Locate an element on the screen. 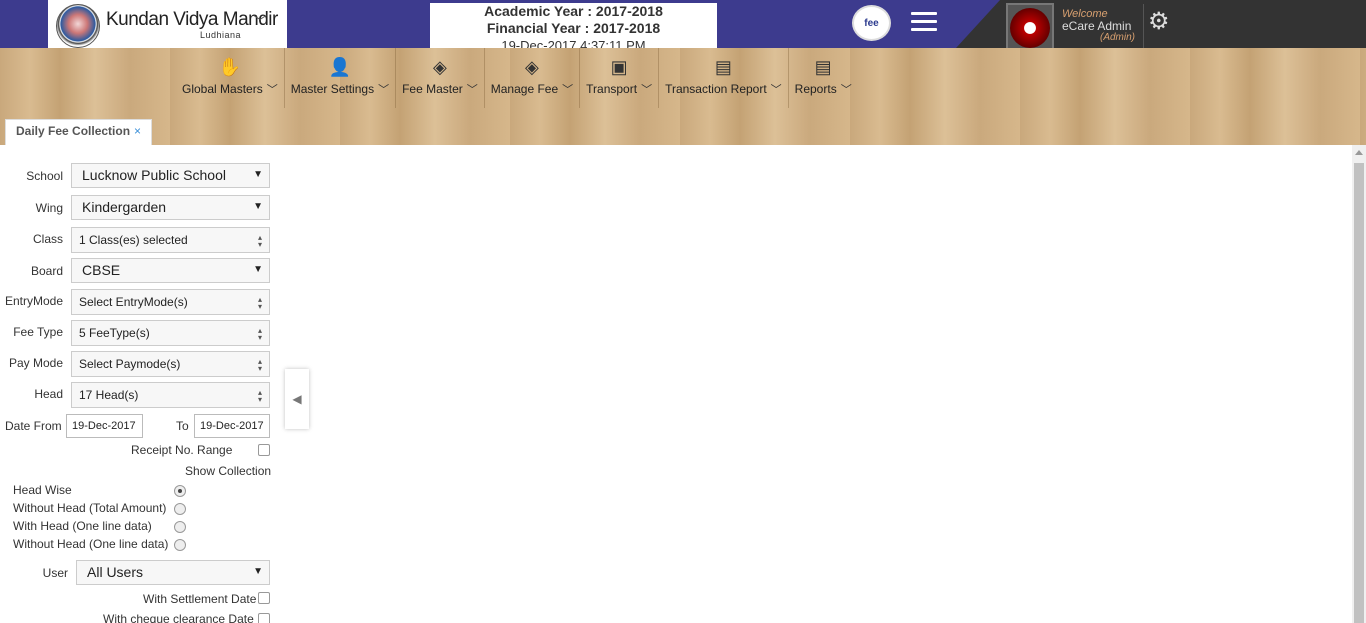 This screenshot has height=623, width=1366. date-from-label: Date From is located at coordinates (33, 426).